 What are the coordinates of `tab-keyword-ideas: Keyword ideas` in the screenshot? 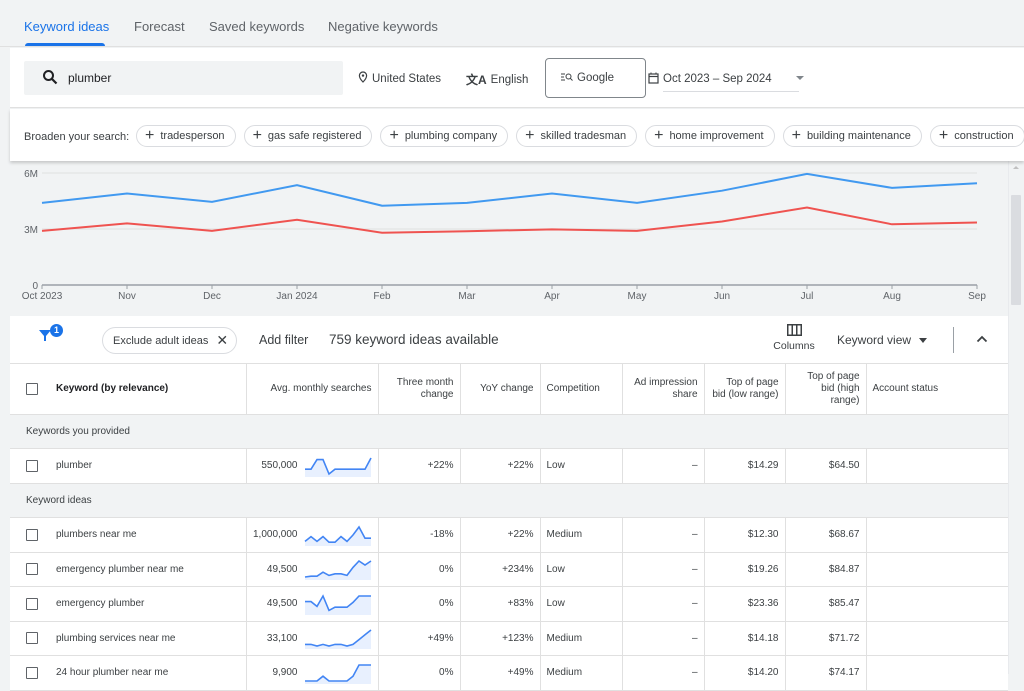 It's located at (66, 26).